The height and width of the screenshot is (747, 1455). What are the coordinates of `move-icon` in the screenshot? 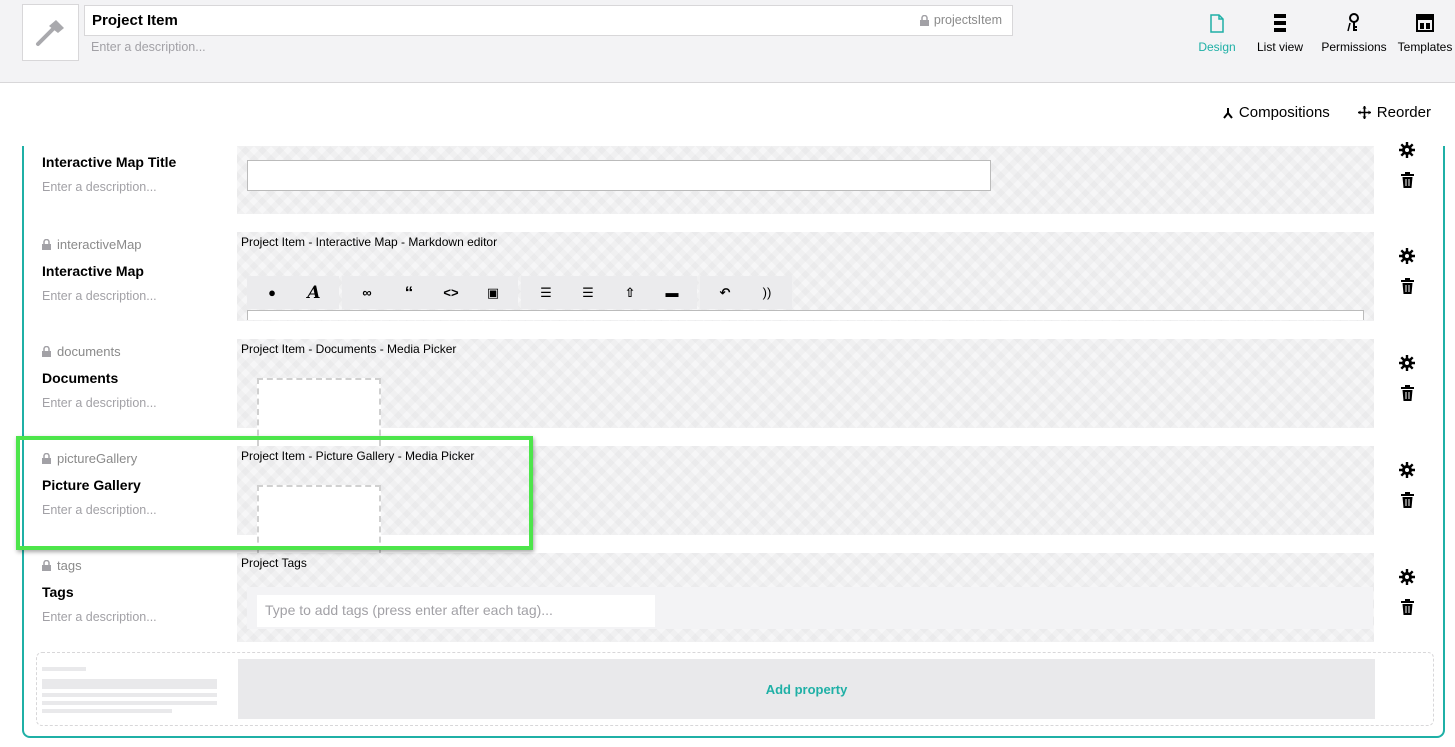 It's located at (1364, 112).